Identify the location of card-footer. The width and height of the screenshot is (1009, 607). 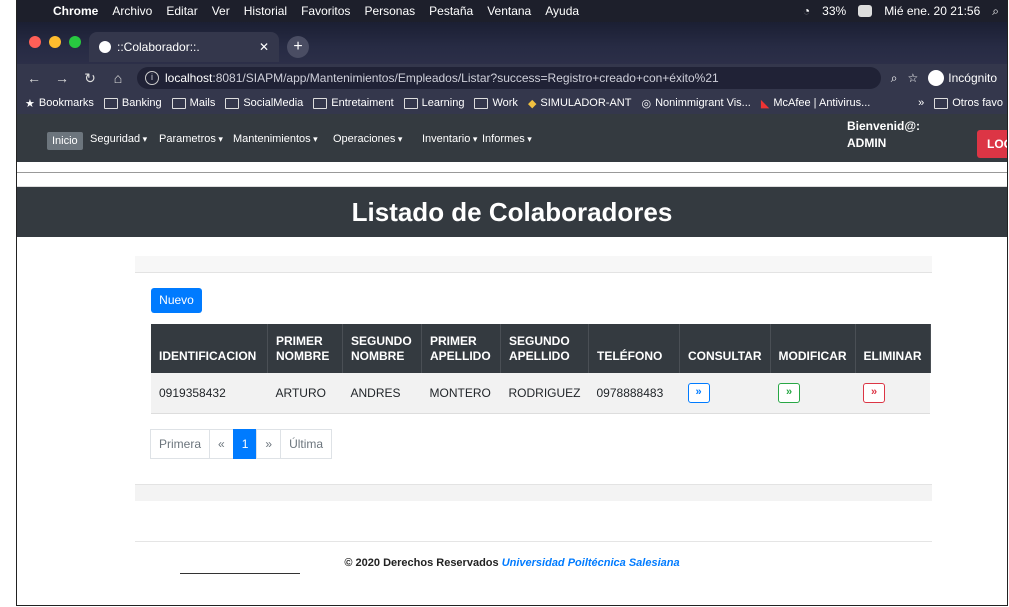
(533, 492).